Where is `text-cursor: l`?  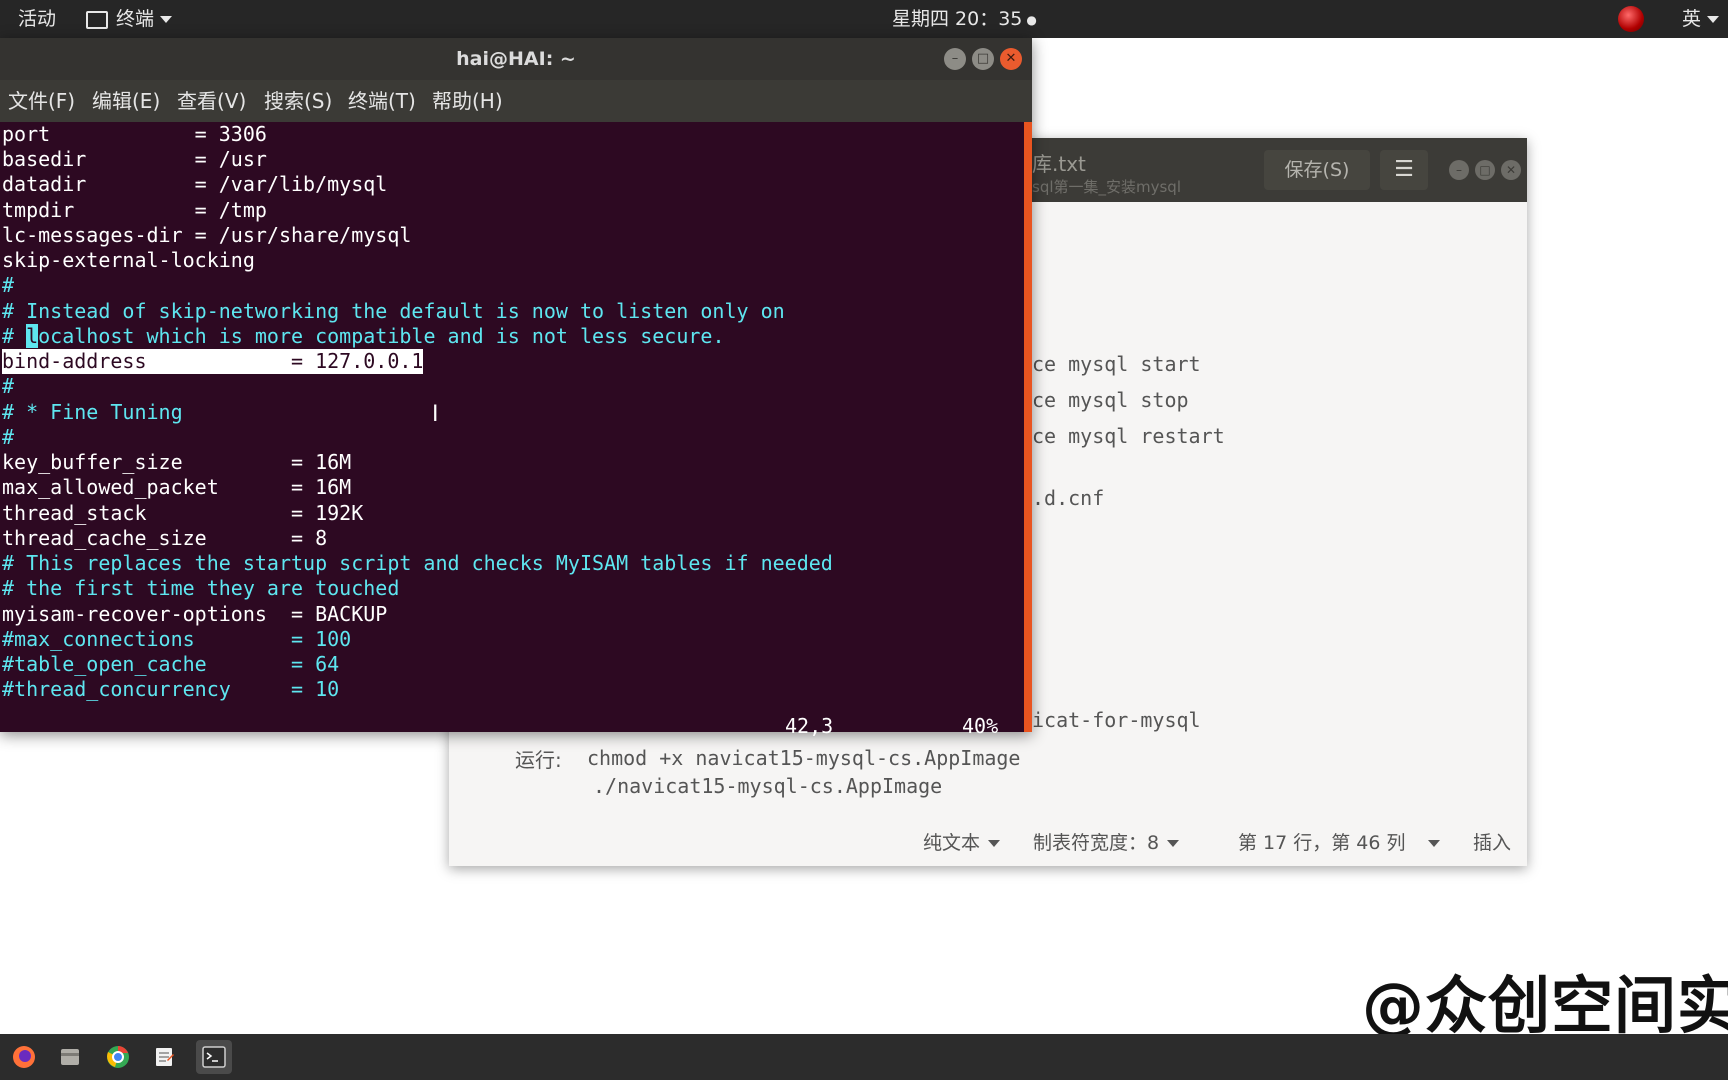 text-cursor: l is located at coordinates (32, 336).